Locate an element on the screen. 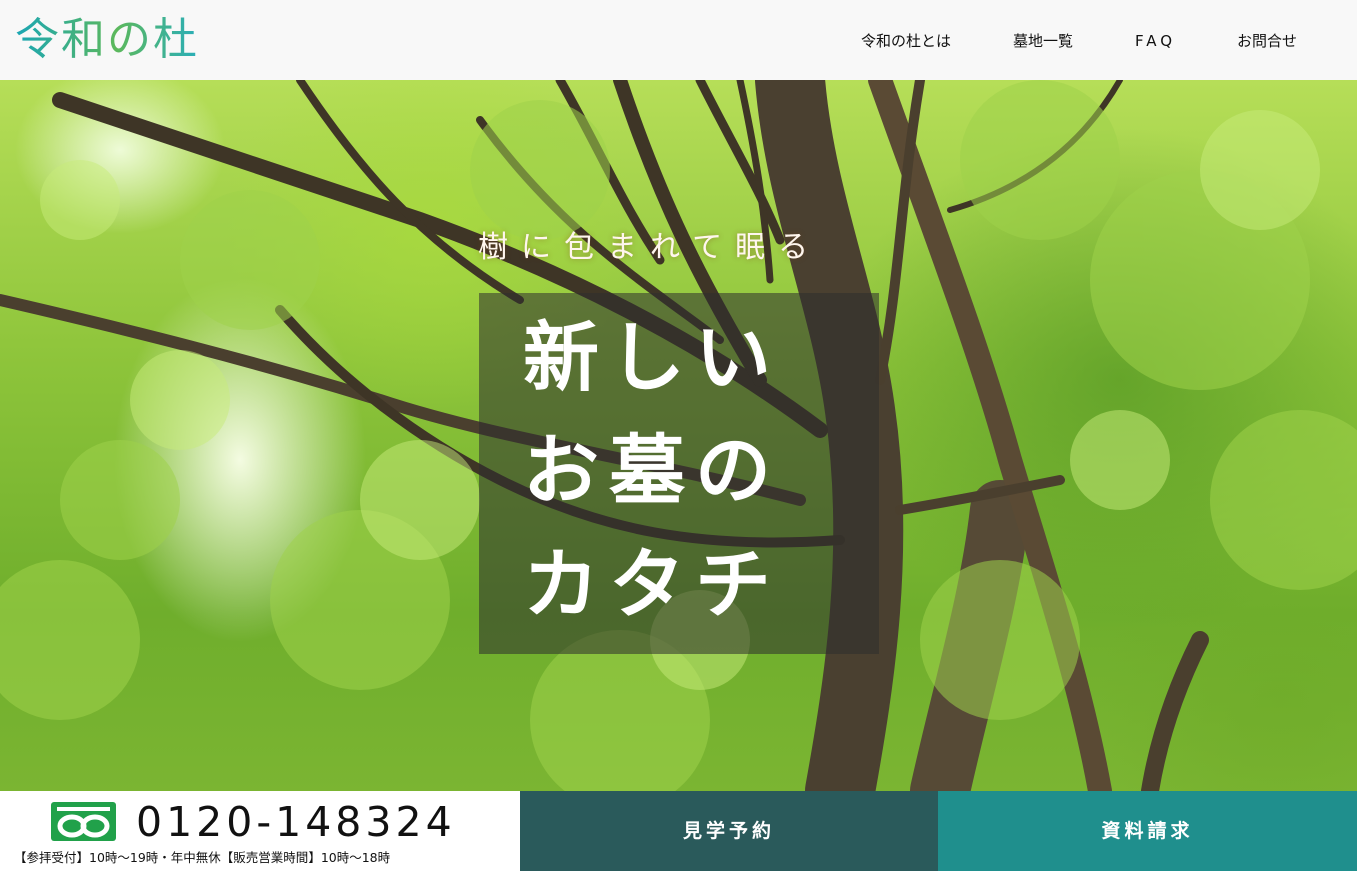 The height and width of the screenshot is (871, 1357). freedial-icon is located at coordinates (83, 821).